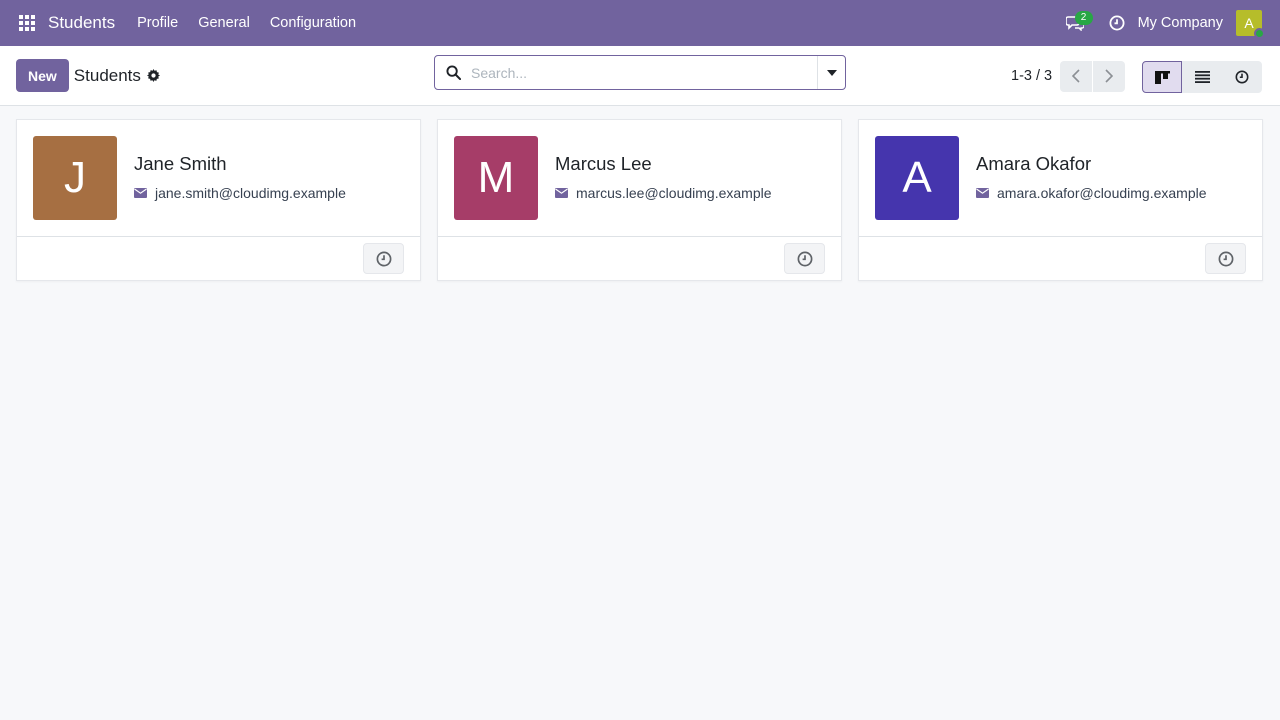  What do you see at coordinates (42, 75) in the screenshot?
I see `new-button: New` at bounding box center [42, 75].